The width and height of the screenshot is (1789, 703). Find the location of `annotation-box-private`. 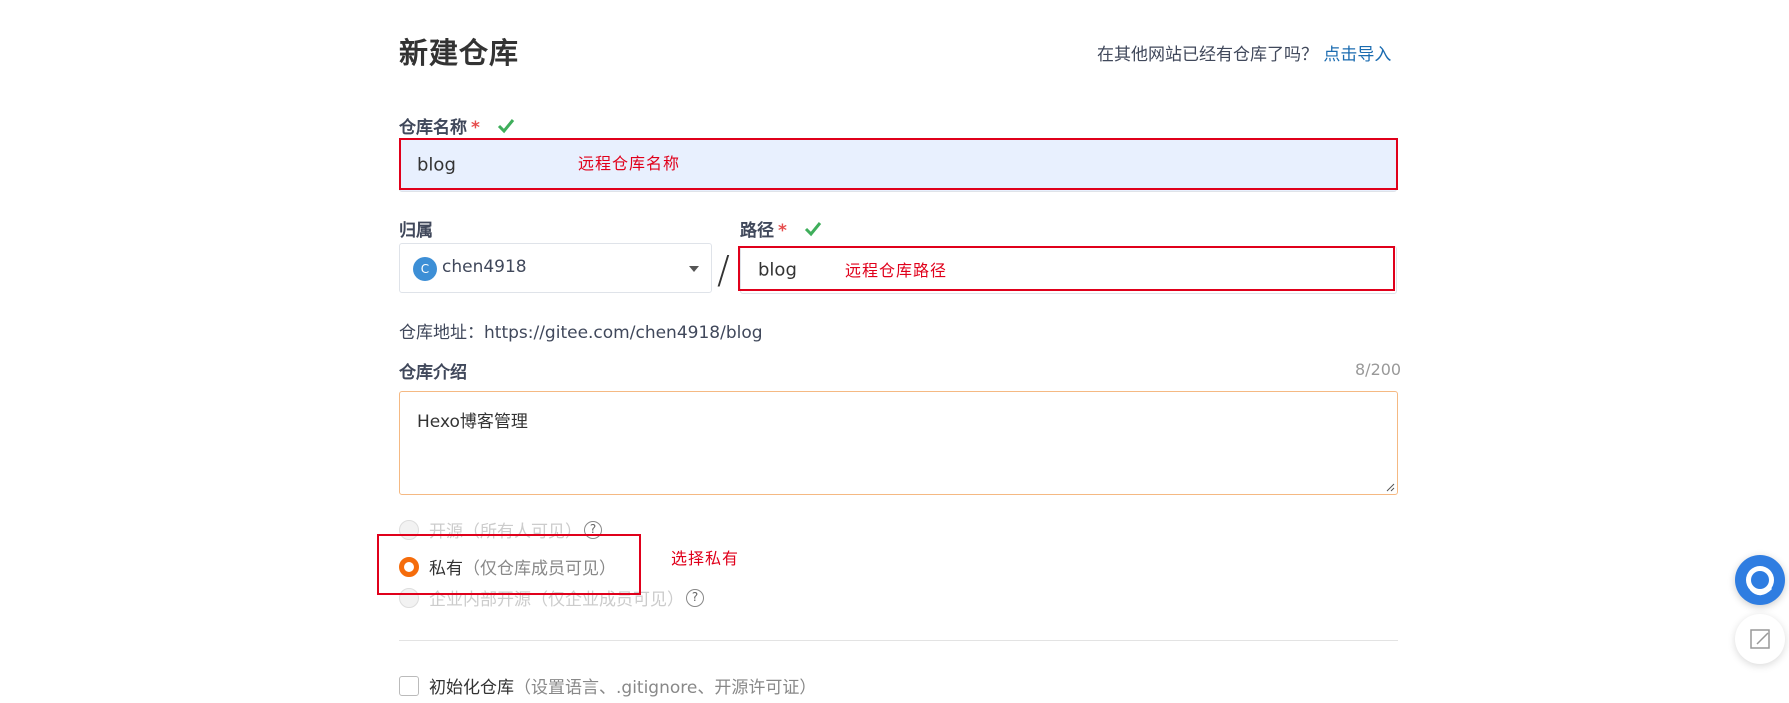

annotation-box-private is located at coordinates (509, 564).